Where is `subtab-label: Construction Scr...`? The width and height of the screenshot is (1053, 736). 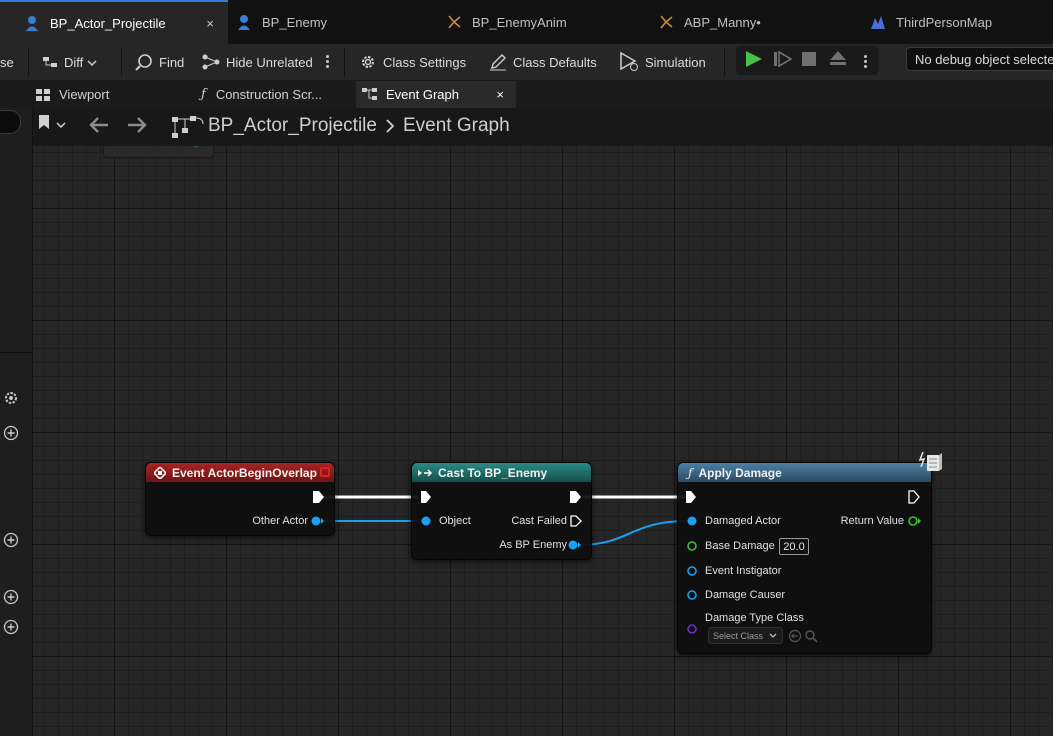
subtab-label: Construction Scr... is located at coordinates (269, 94).